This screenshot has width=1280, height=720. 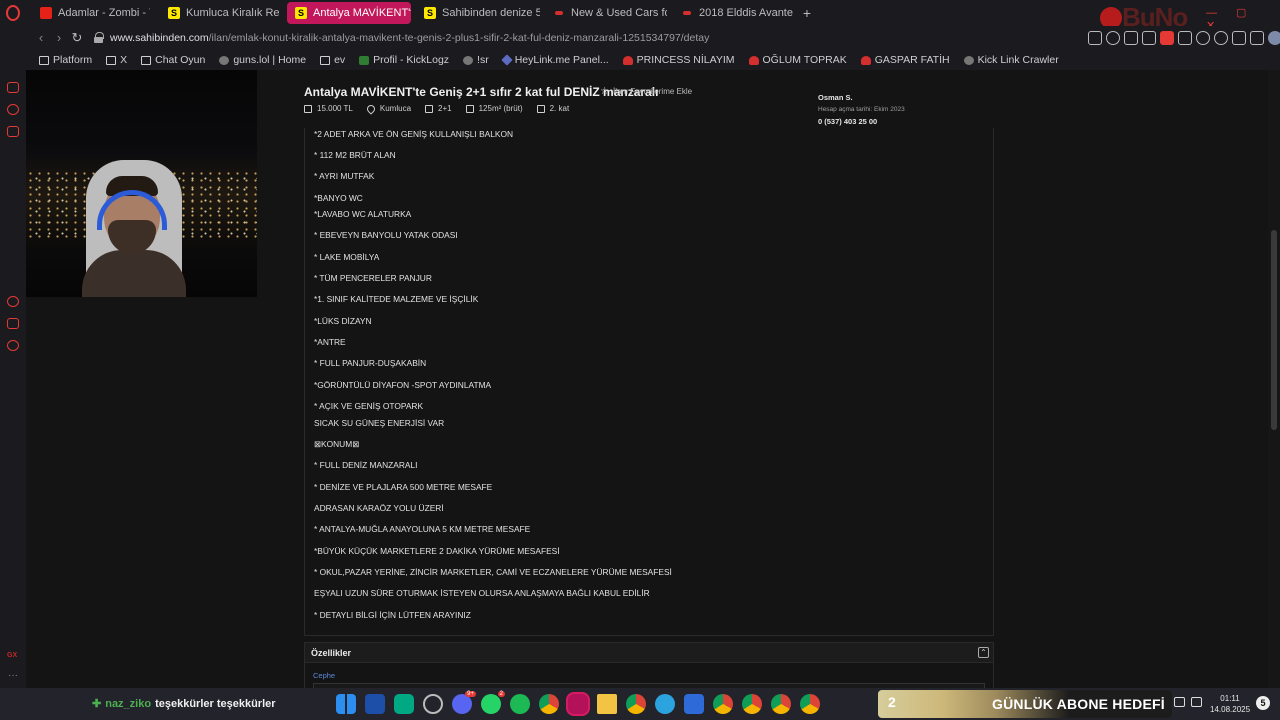 I want to click on history-icon, so click(x=13, y=301).